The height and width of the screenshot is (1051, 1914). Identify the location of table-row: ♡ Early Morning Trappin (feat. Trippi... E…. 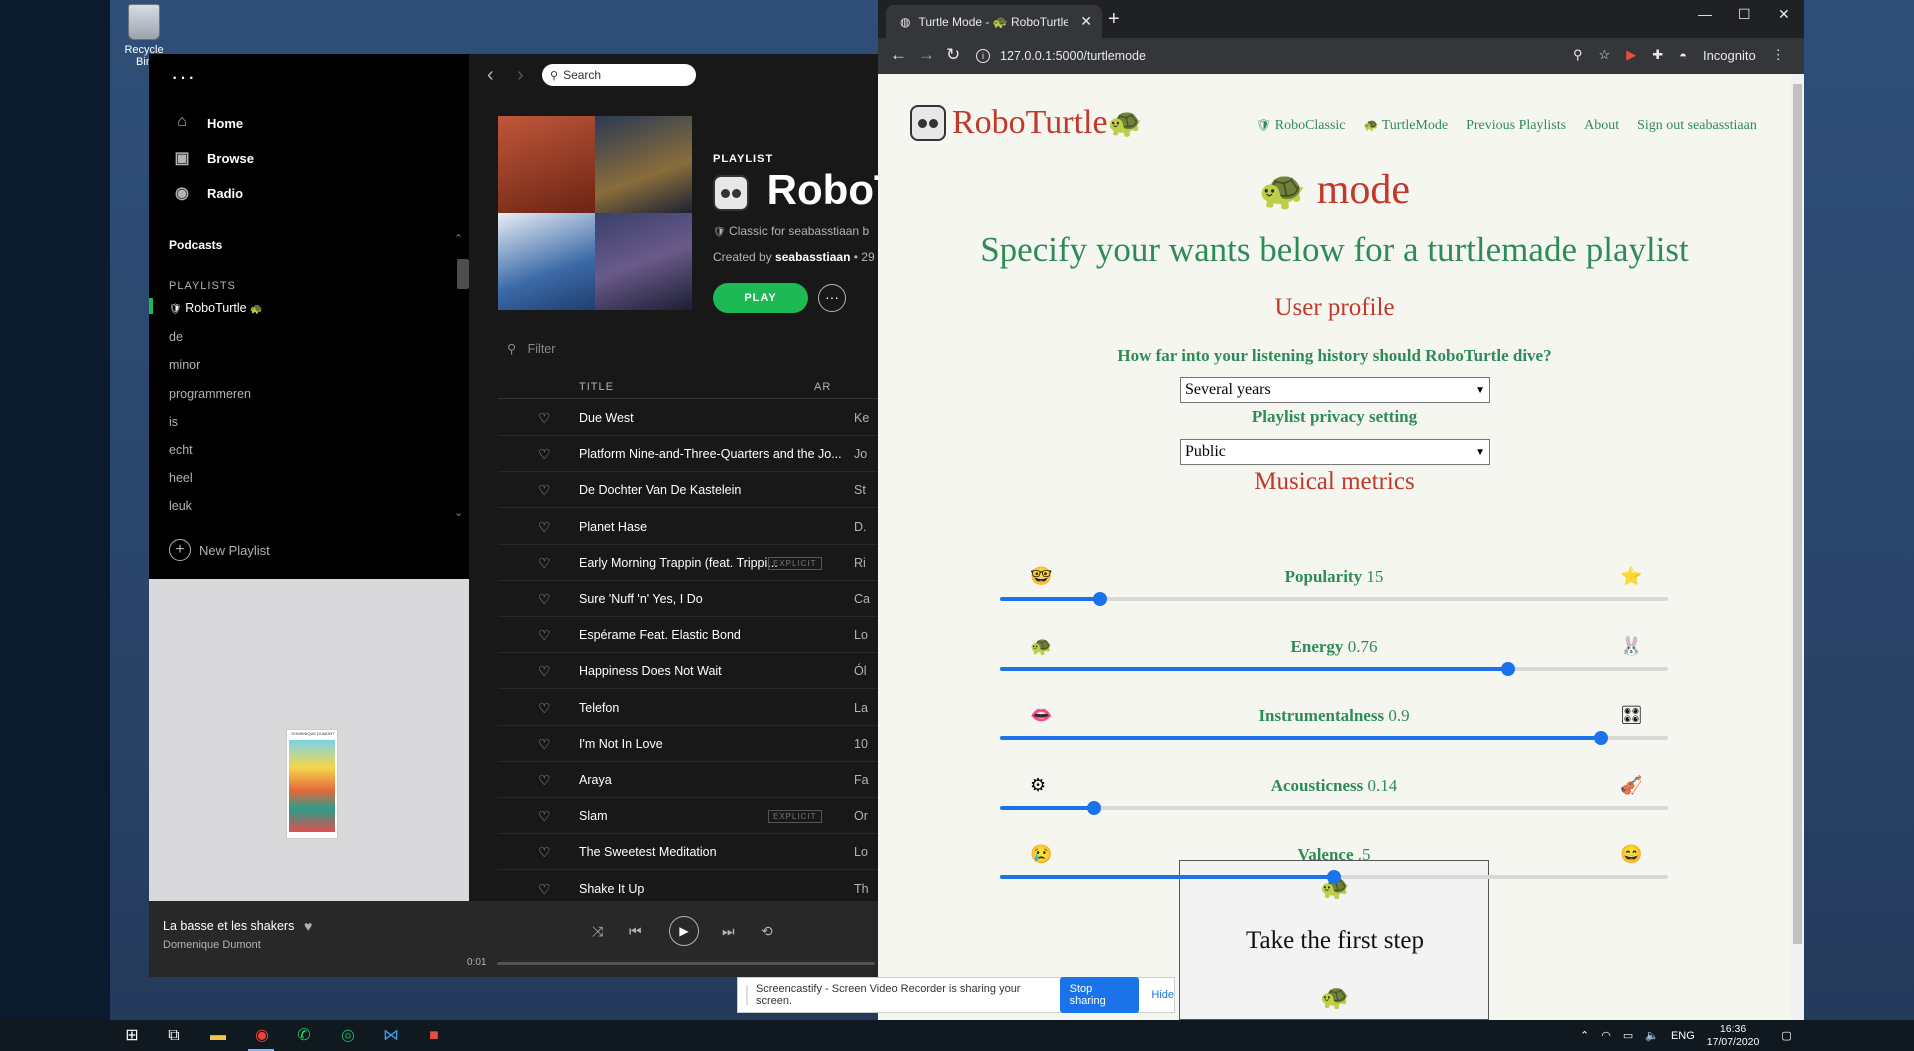
(688, 563).